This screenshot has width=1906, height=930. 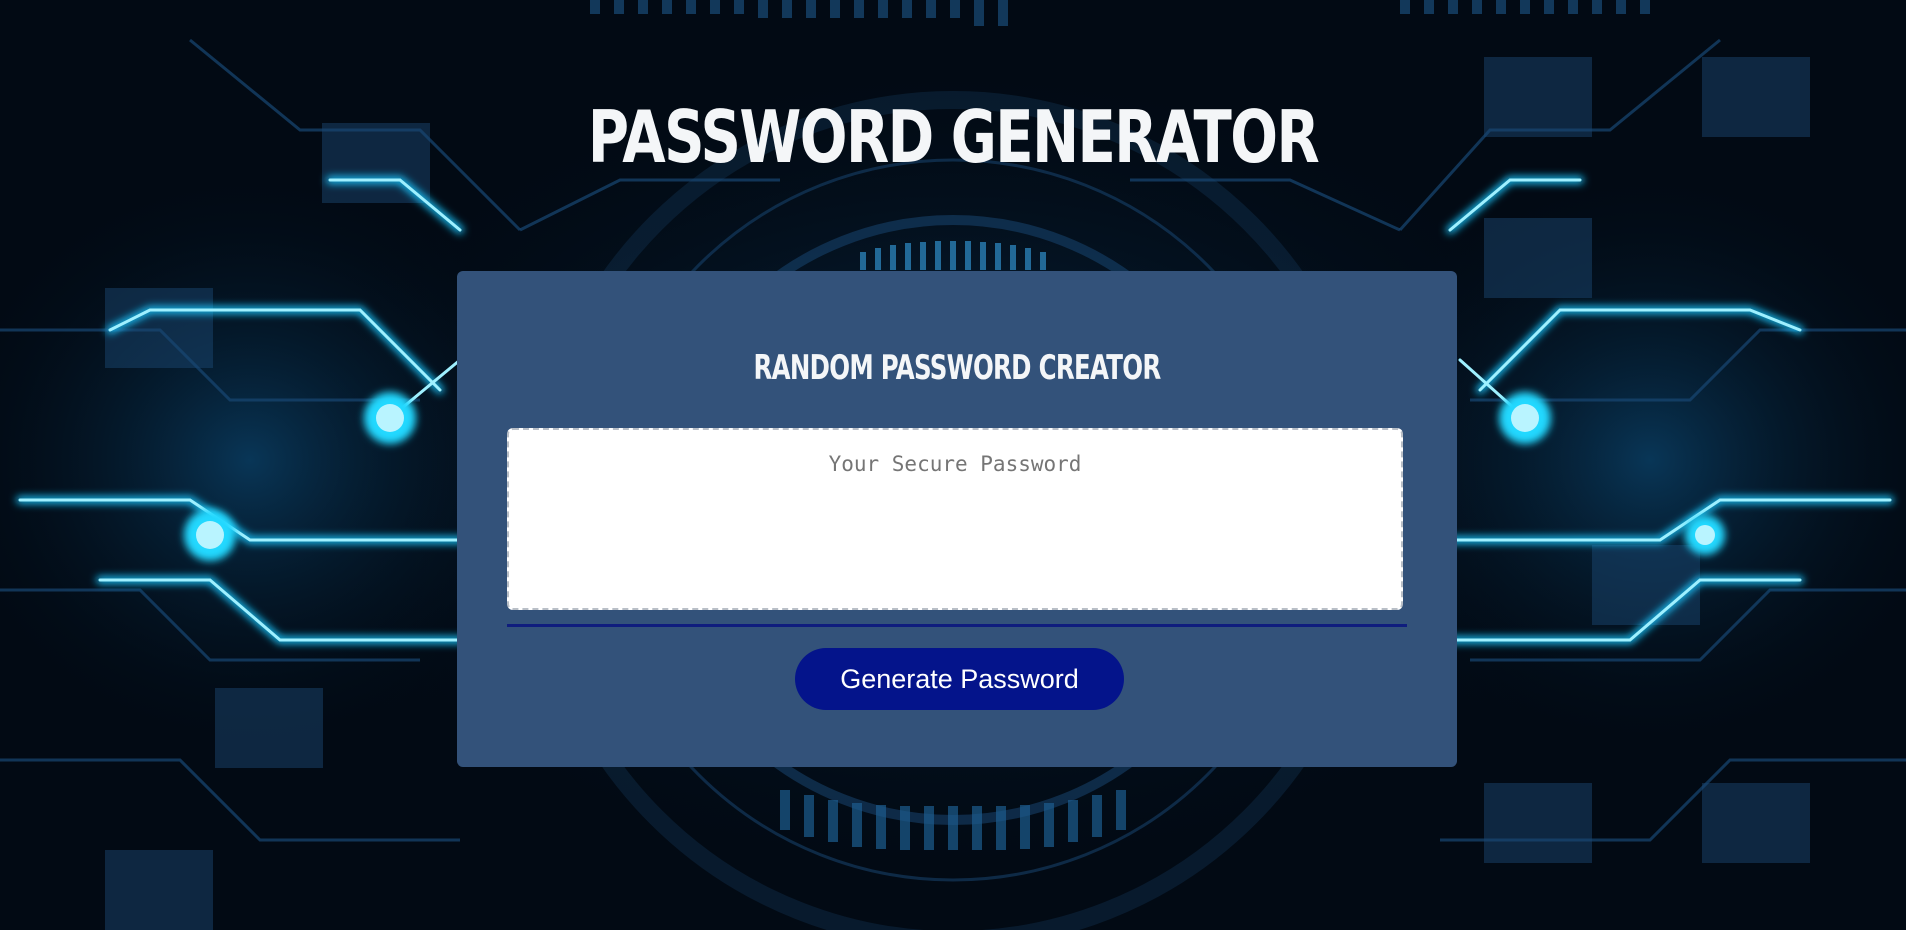 I want to click on divider, so click(x=957, y=625).